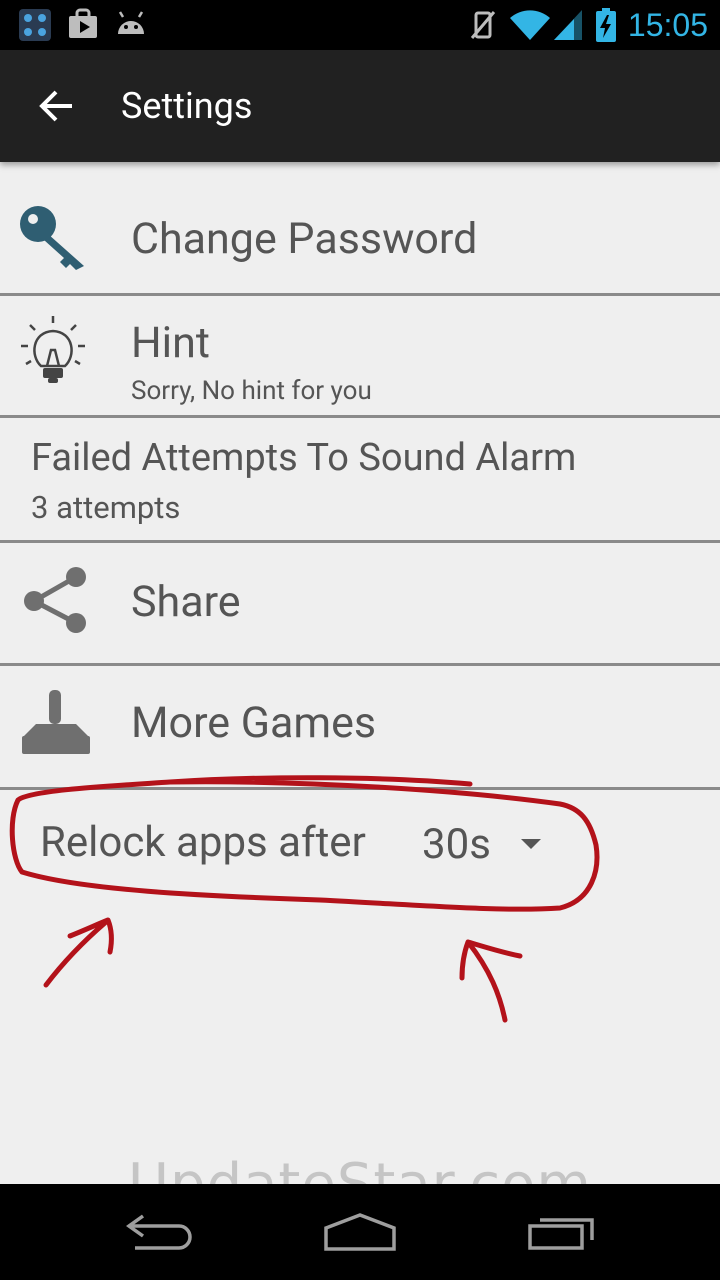 This screenshot has height=1280, width=720. I want to click on action-bar: Settings, so click(360, 106).